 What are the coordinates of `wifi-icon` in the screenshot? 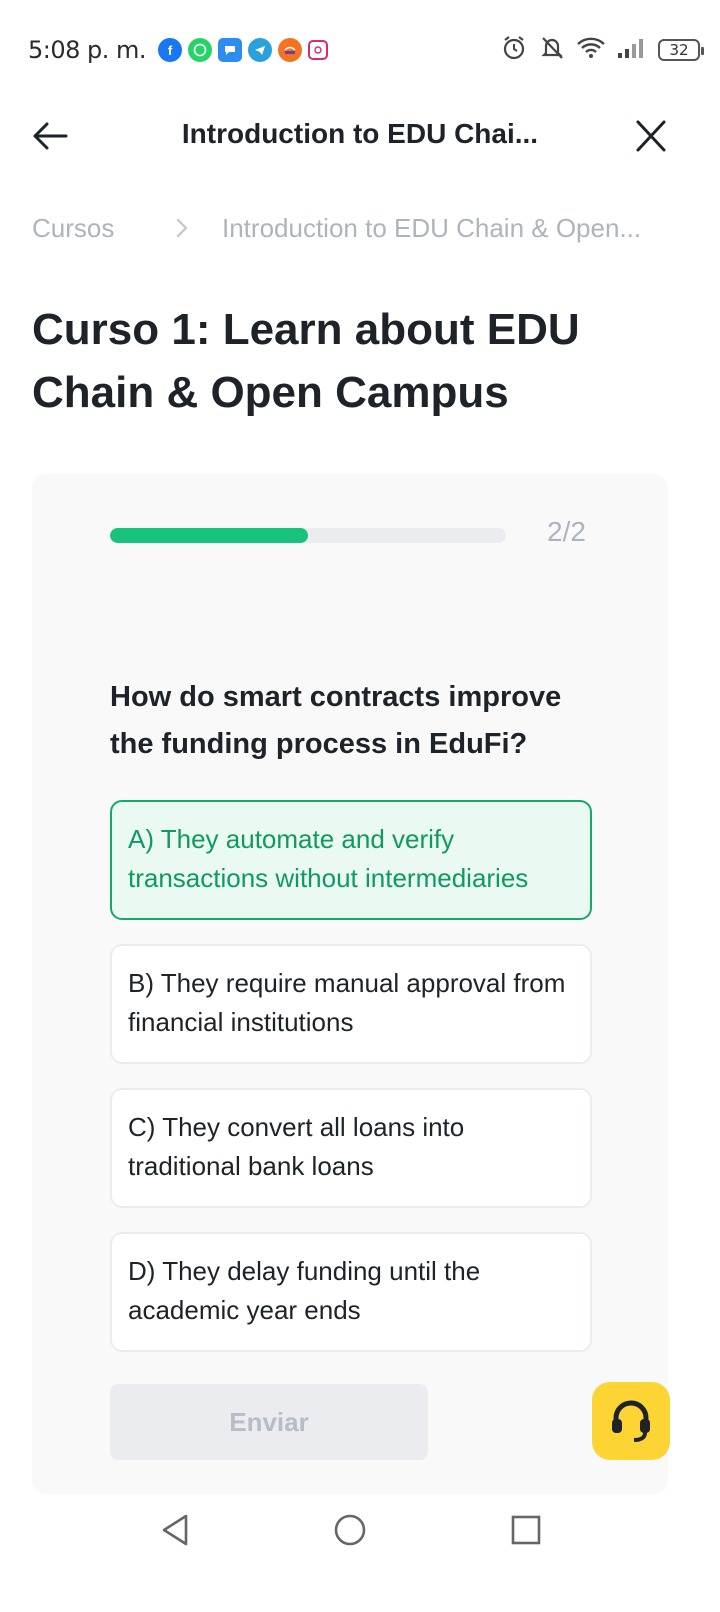 It's located at (591, 50).